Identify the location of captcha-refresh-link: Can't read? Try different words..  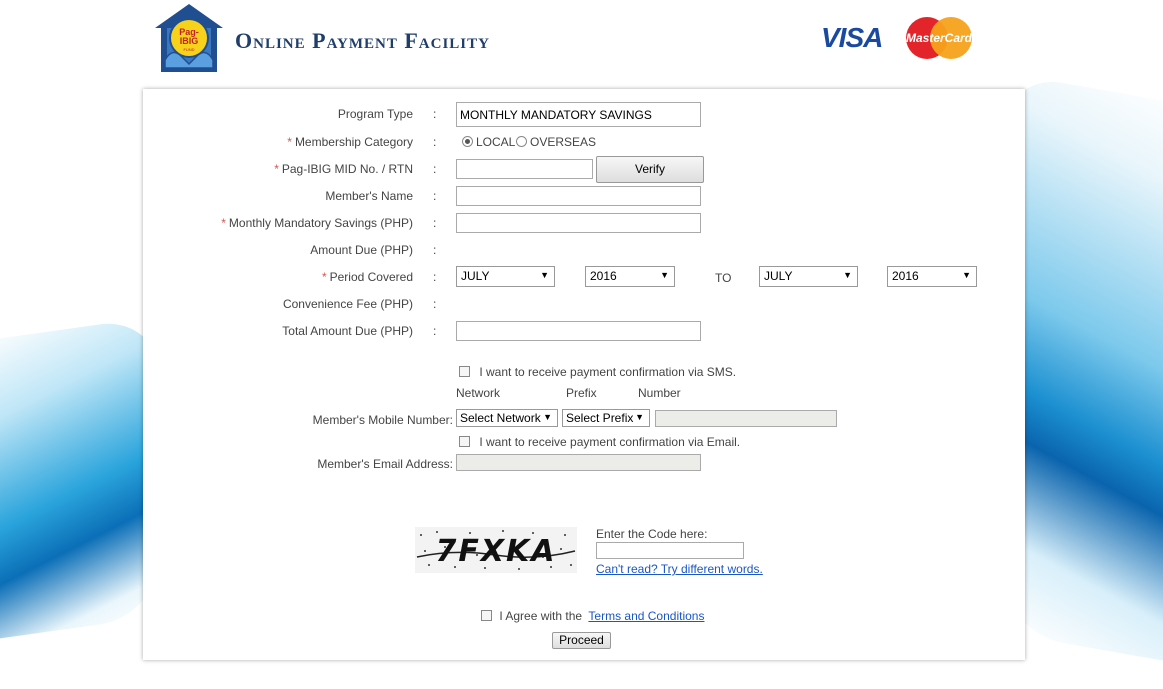
(679, 569).